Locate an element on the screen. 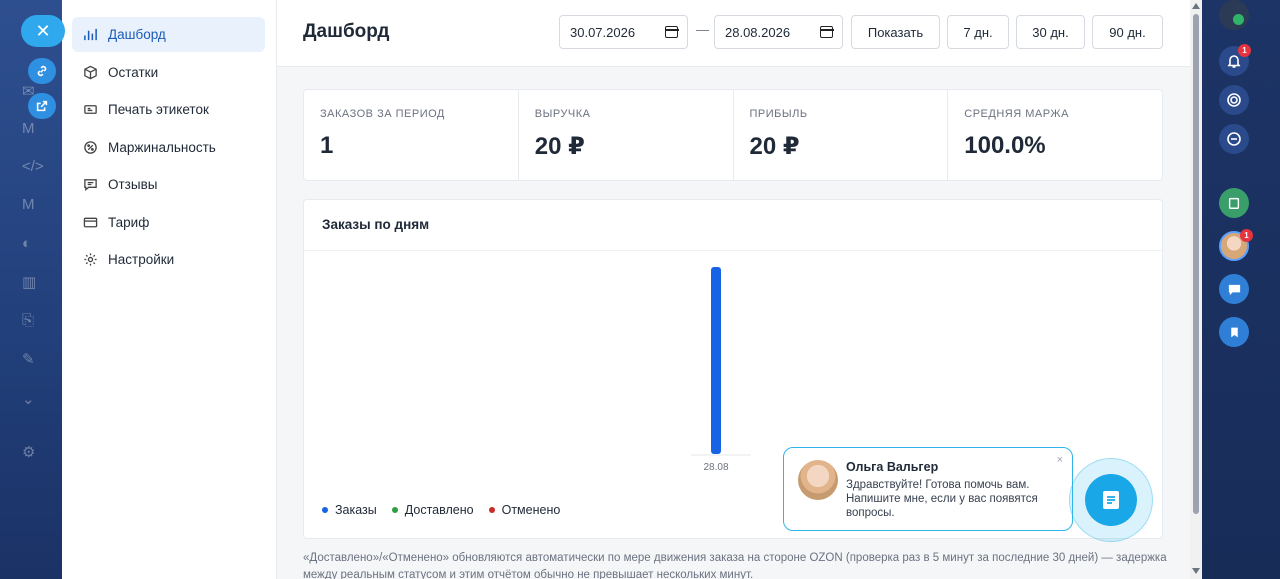  modal-scrollbar is located at coordinates (1196, 289).